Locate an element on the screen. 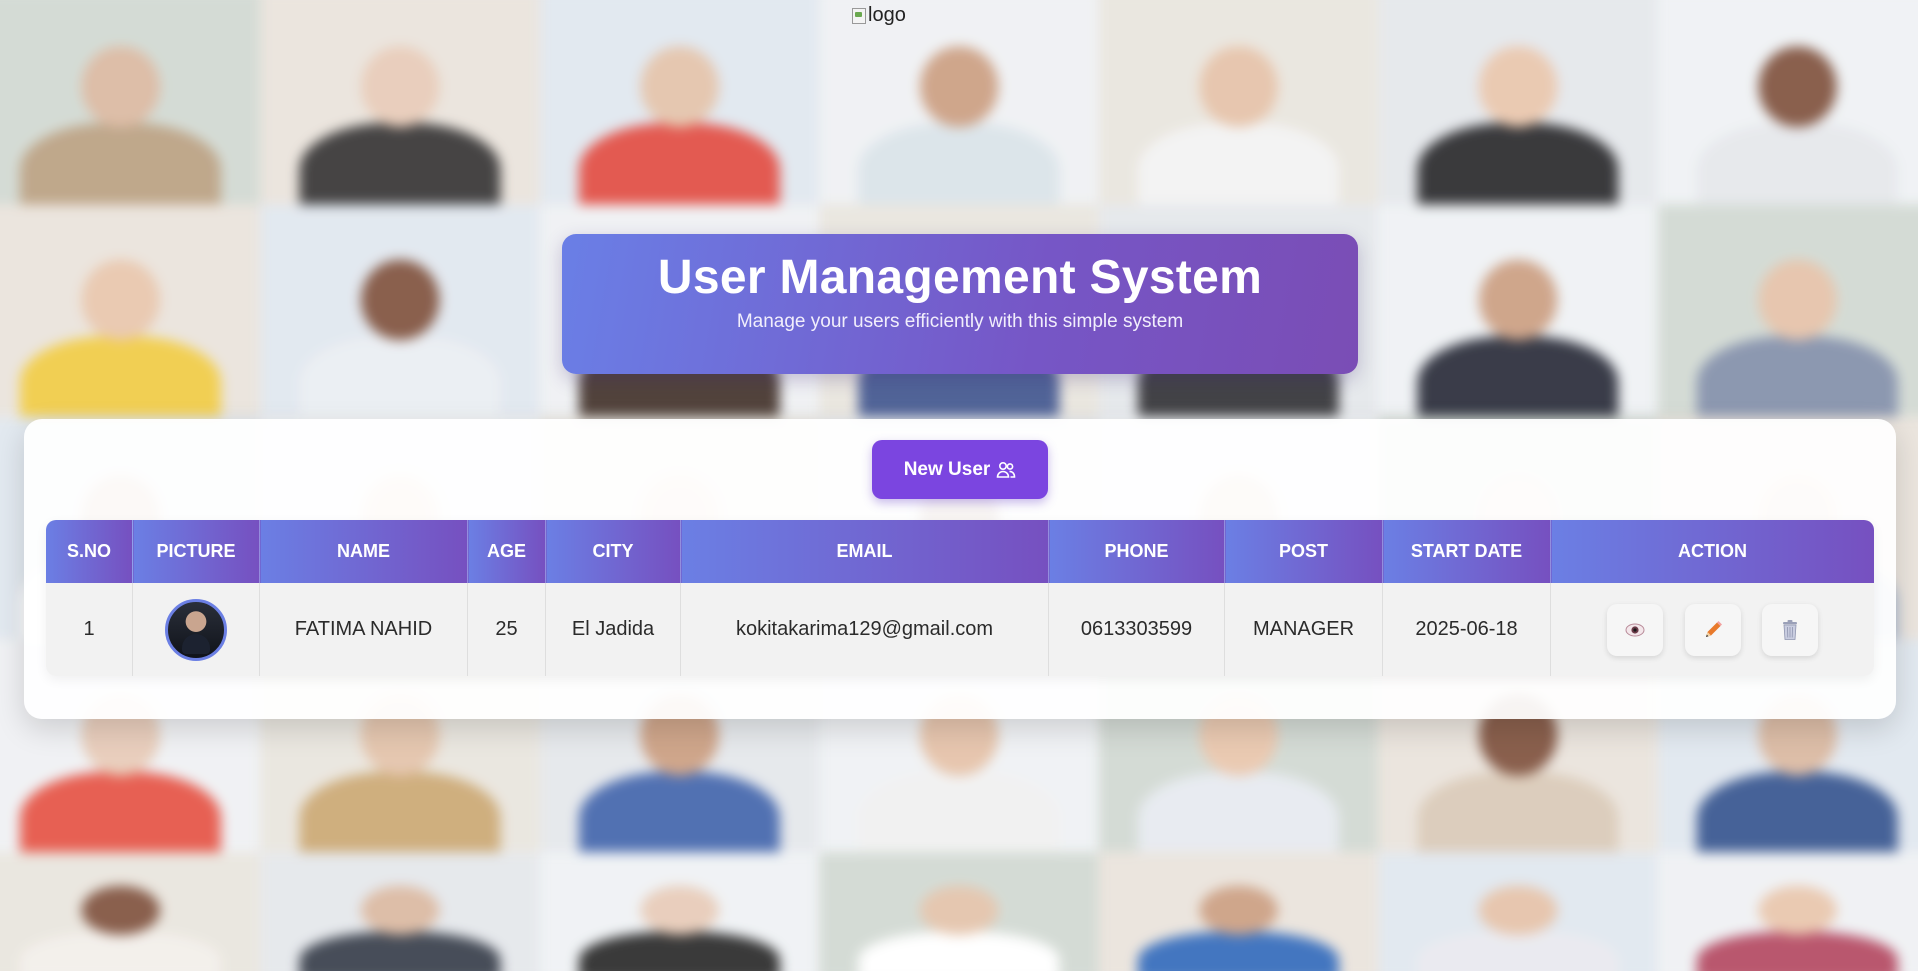 Image resolution: width=1918 pixels, height=971 pixels. broken-image-icon is located at coordinates (859, 15).